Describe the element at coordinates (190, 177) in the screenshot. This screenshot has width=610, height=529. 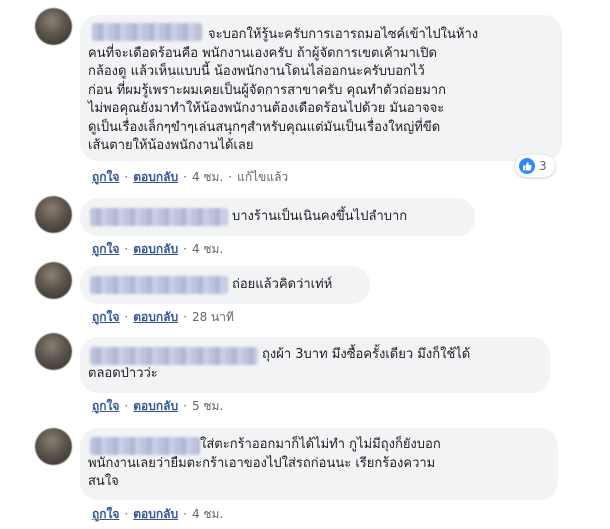
I see `comment-actions: ถูกใจ · ตอบกลับ · 4 ชม. · แก้ไขแล้ว` at that location.